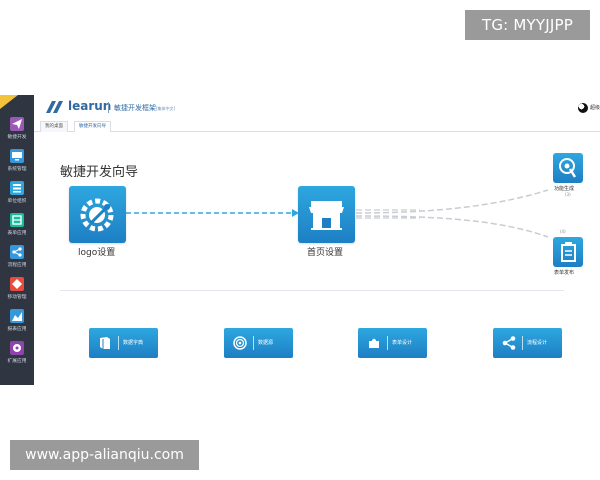 The image size is (600, 480). What do you see at coordinates (568, 194) in the screenshot?
I see `function-gen-count: (3)` at bounding box center [568, 194].